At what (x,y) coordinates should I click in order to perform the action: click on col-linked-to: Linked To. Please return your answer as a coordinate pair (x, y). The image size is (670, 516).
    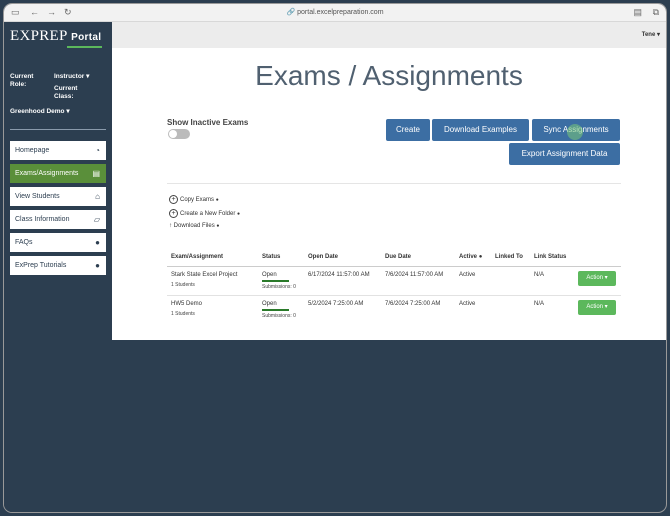
    Looking at the image, I should click on (509, 257).